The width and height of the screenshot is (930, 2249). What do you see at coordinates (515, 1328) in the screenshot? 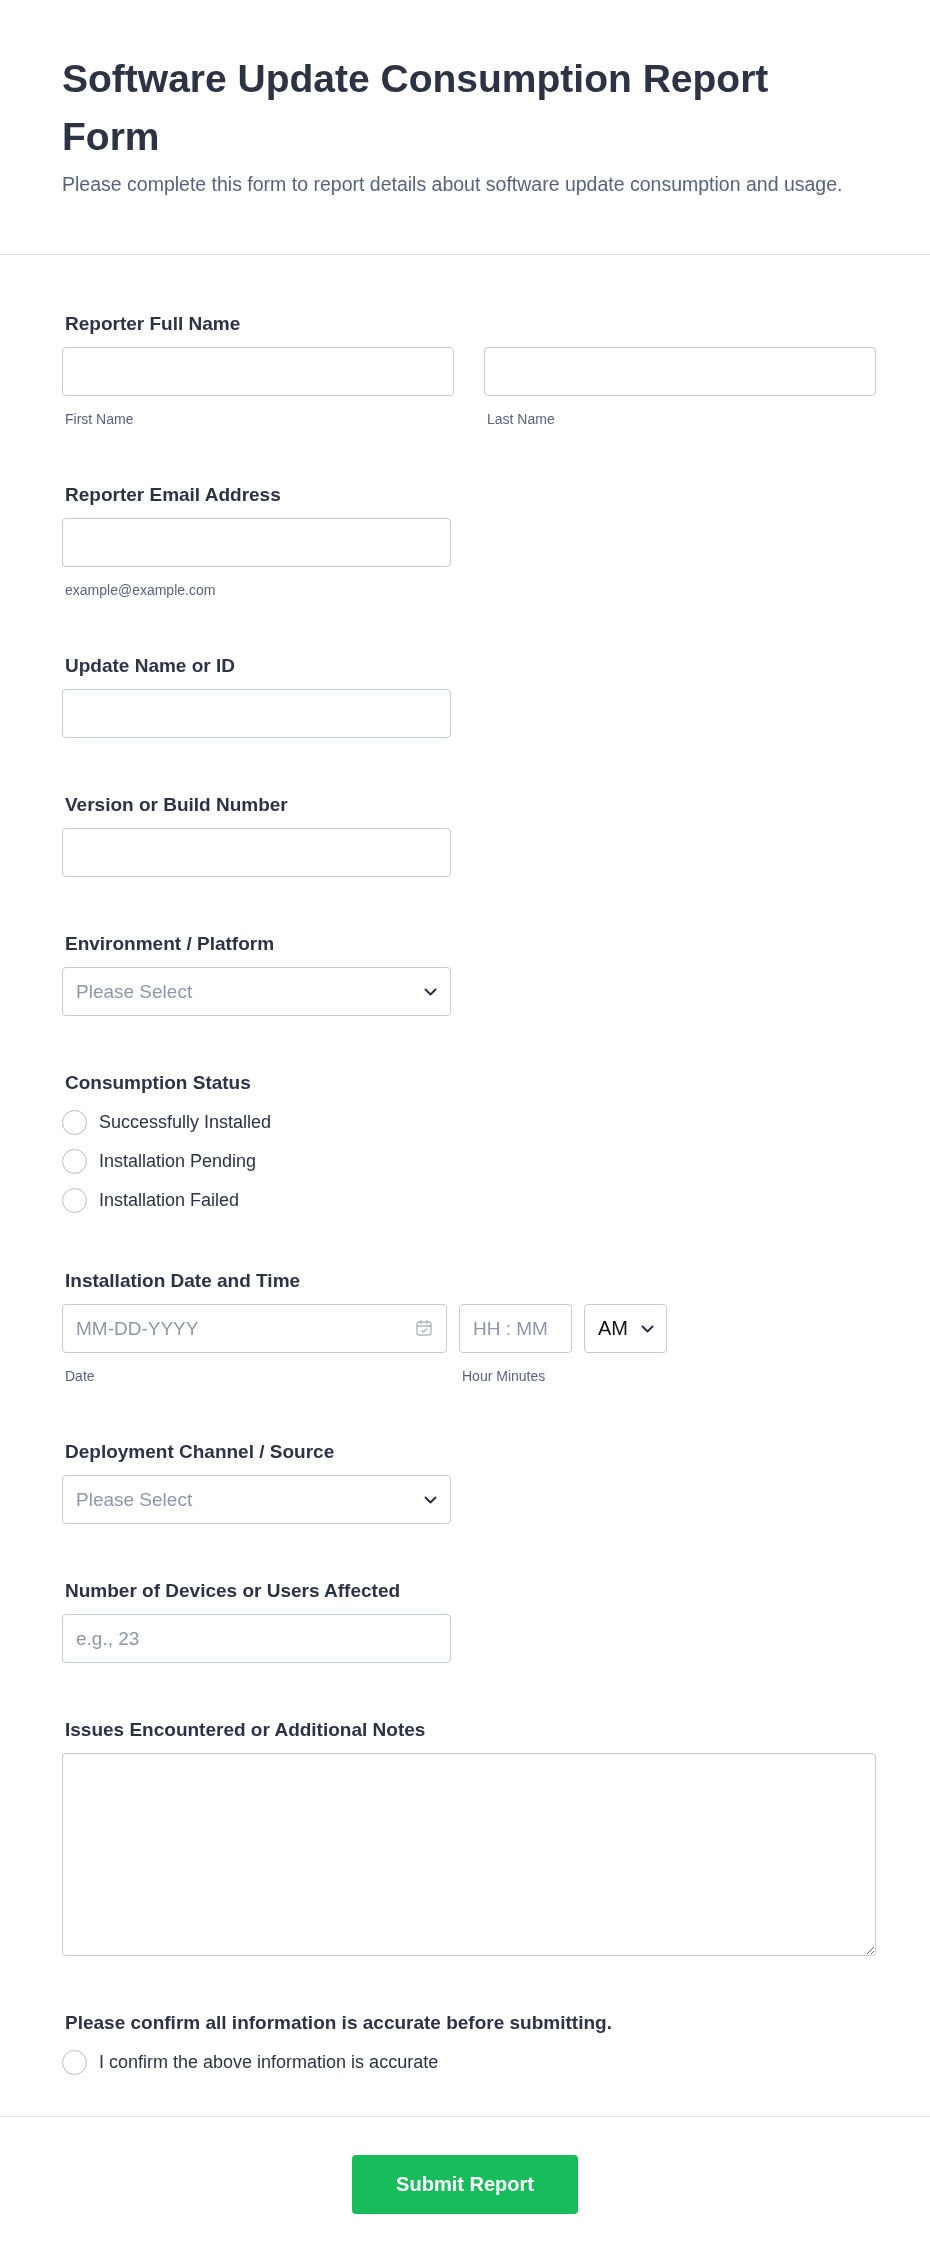
I see `time-field: HH : MM` at bounding box center [515, 1328].